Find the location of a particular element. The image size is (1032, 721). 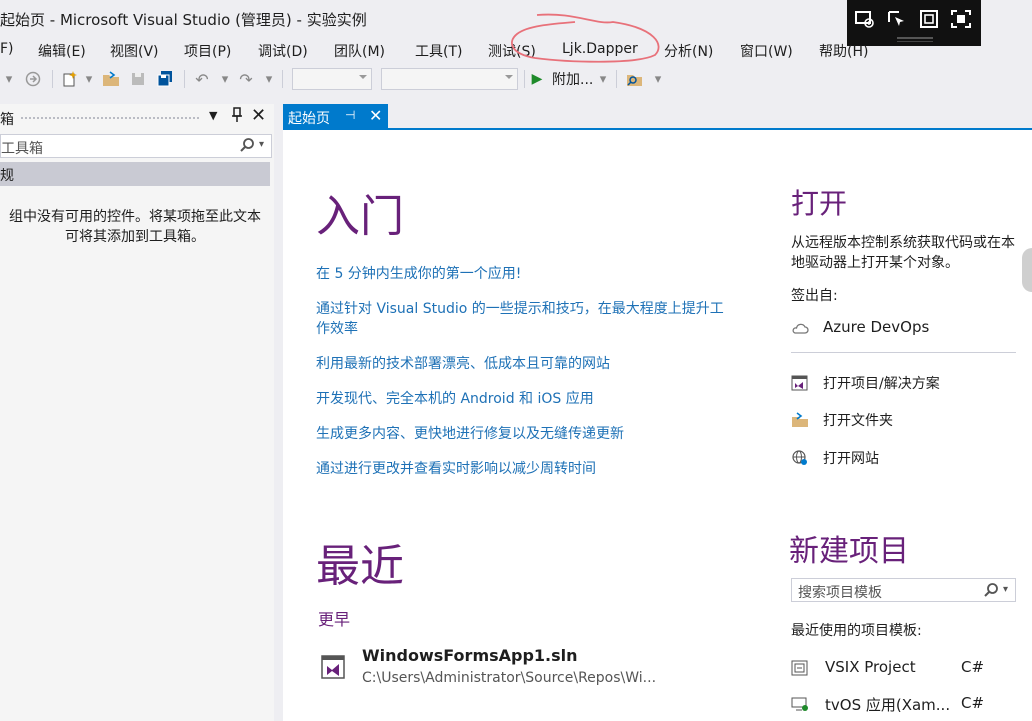

toolbox-group-label: 规 is located at coordinates (7, 176).